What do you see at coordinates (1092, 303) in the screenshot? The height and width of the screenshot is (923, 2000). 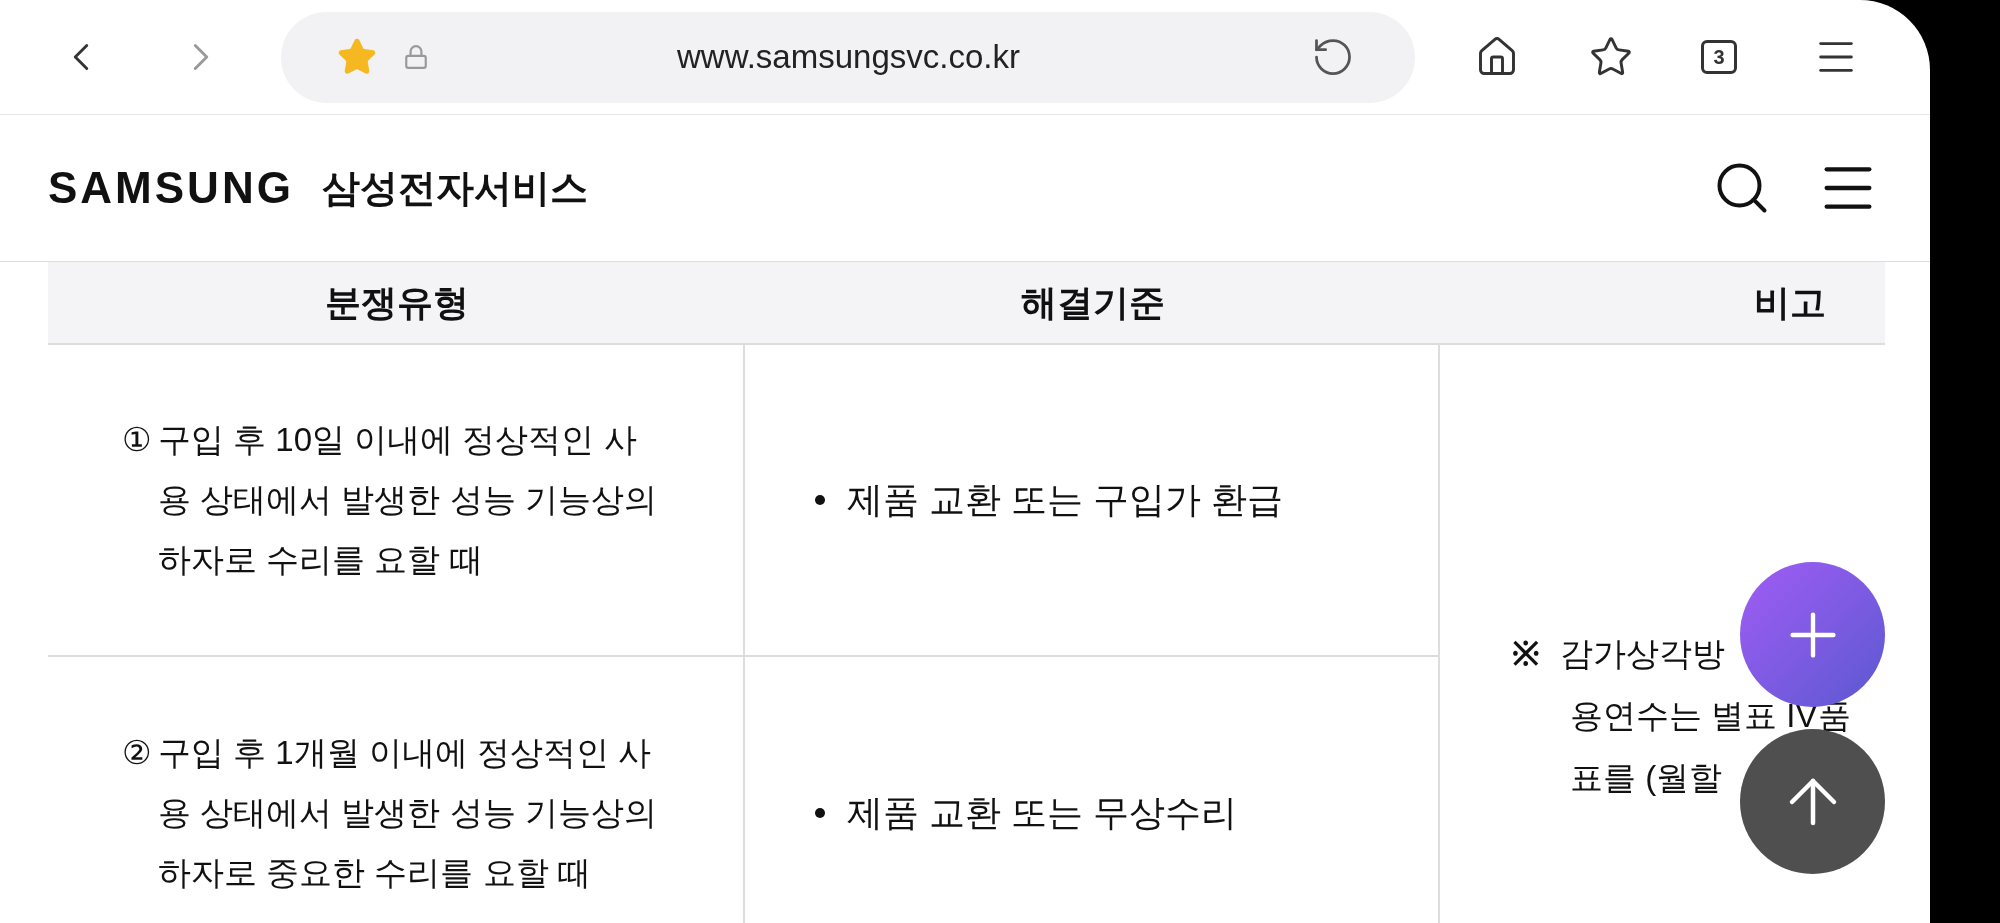 I see `column-header: 해결기준` at bounding box center [1092, 303].